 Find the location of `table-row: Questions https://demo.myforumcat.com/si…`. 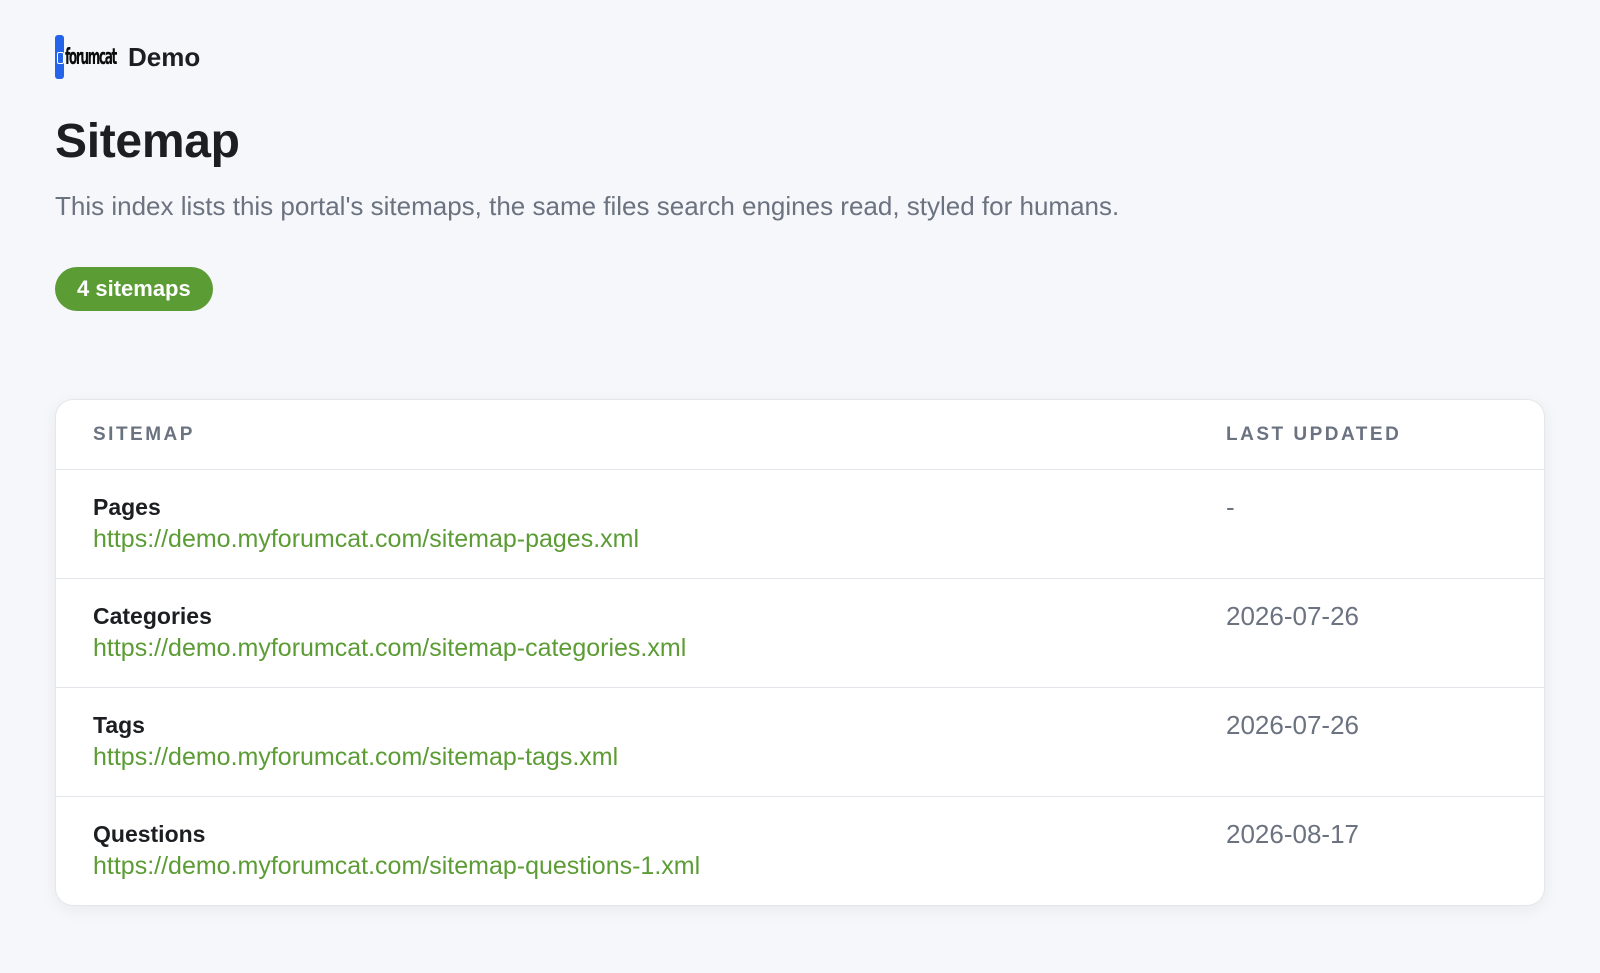

table-row: Questions https://demo.myforumcat.com/si… is located at coordinates (800, 851).